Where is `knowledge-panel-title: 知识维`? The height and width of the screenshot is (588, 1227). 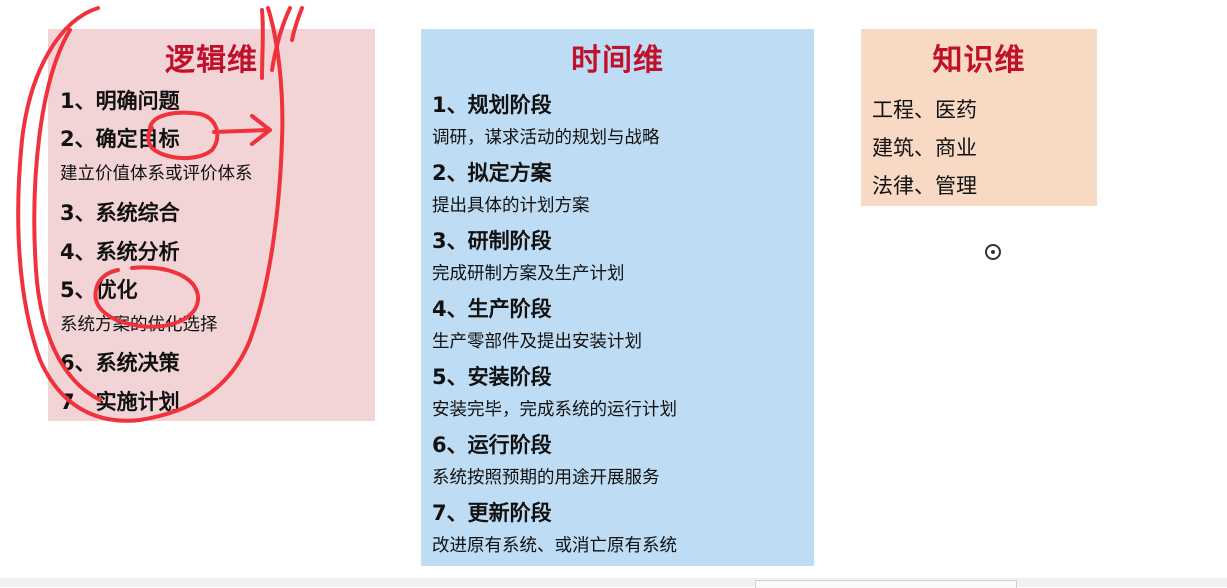
knowledge-panel-title: 知识维 is located at coordinates (979, 60).